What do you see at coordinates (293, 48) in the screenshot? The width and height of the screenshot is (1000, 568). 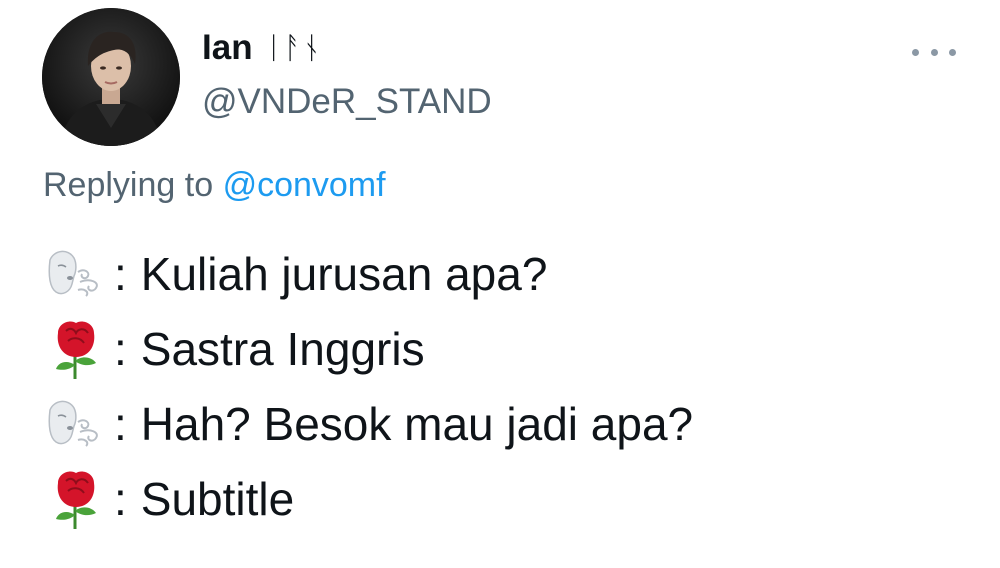 I see `name-suffix: ᛁᚨᚾ` at bounding box center [293, 48].